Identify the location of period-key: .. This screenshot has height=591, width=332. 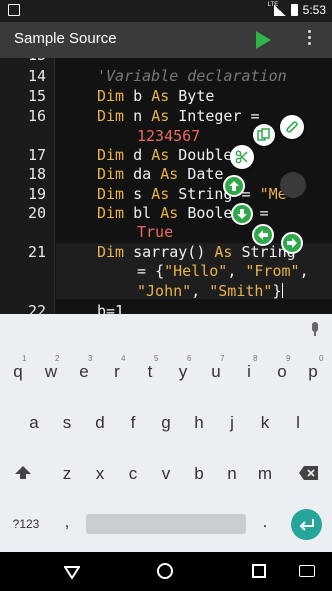
(265, 522).